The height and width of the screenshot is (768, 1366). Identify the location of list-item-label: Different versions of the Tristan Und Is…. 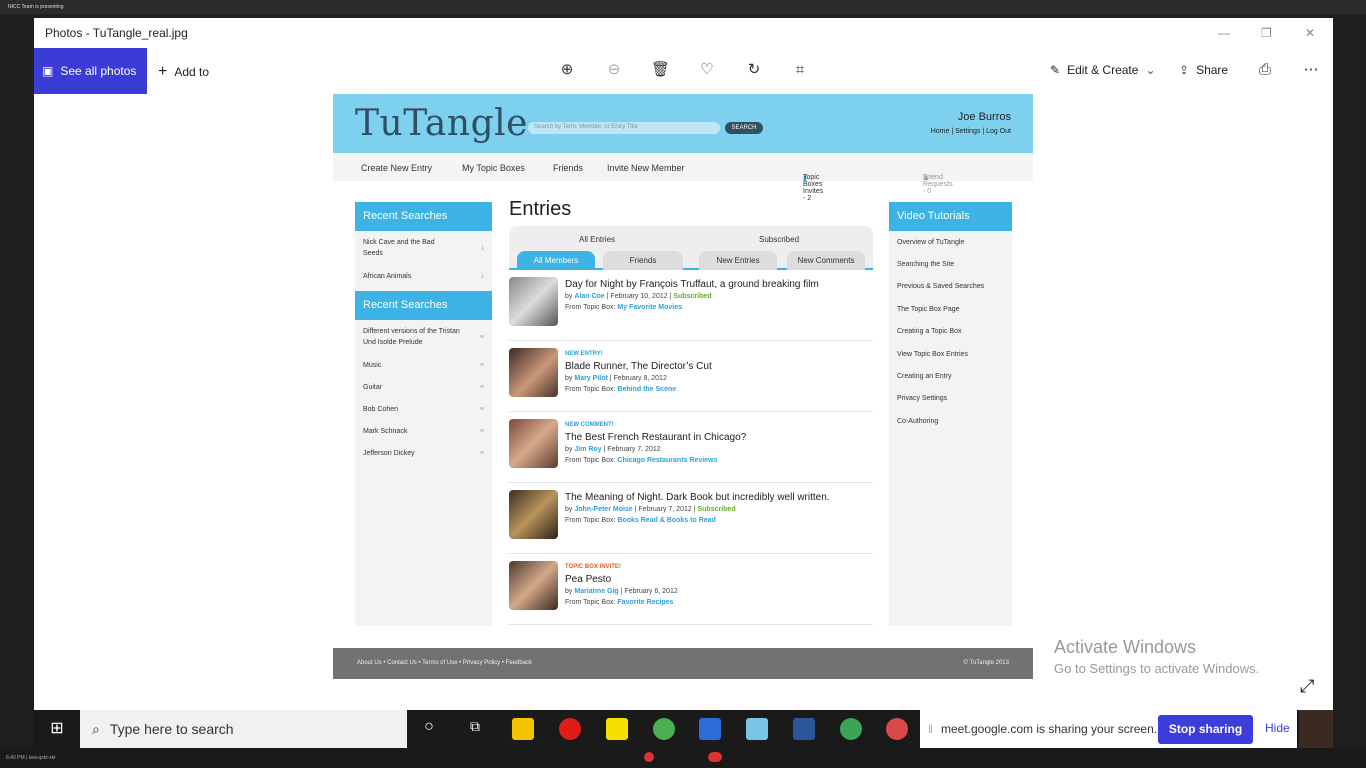
(411, 337).